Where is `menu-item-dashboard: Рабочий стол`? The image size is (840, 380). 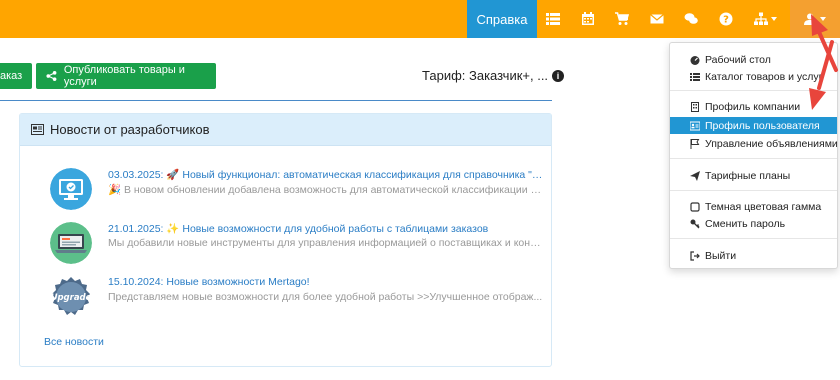
menu-item-dashboard: Рабочий стол is located at coordinates (753, 59).